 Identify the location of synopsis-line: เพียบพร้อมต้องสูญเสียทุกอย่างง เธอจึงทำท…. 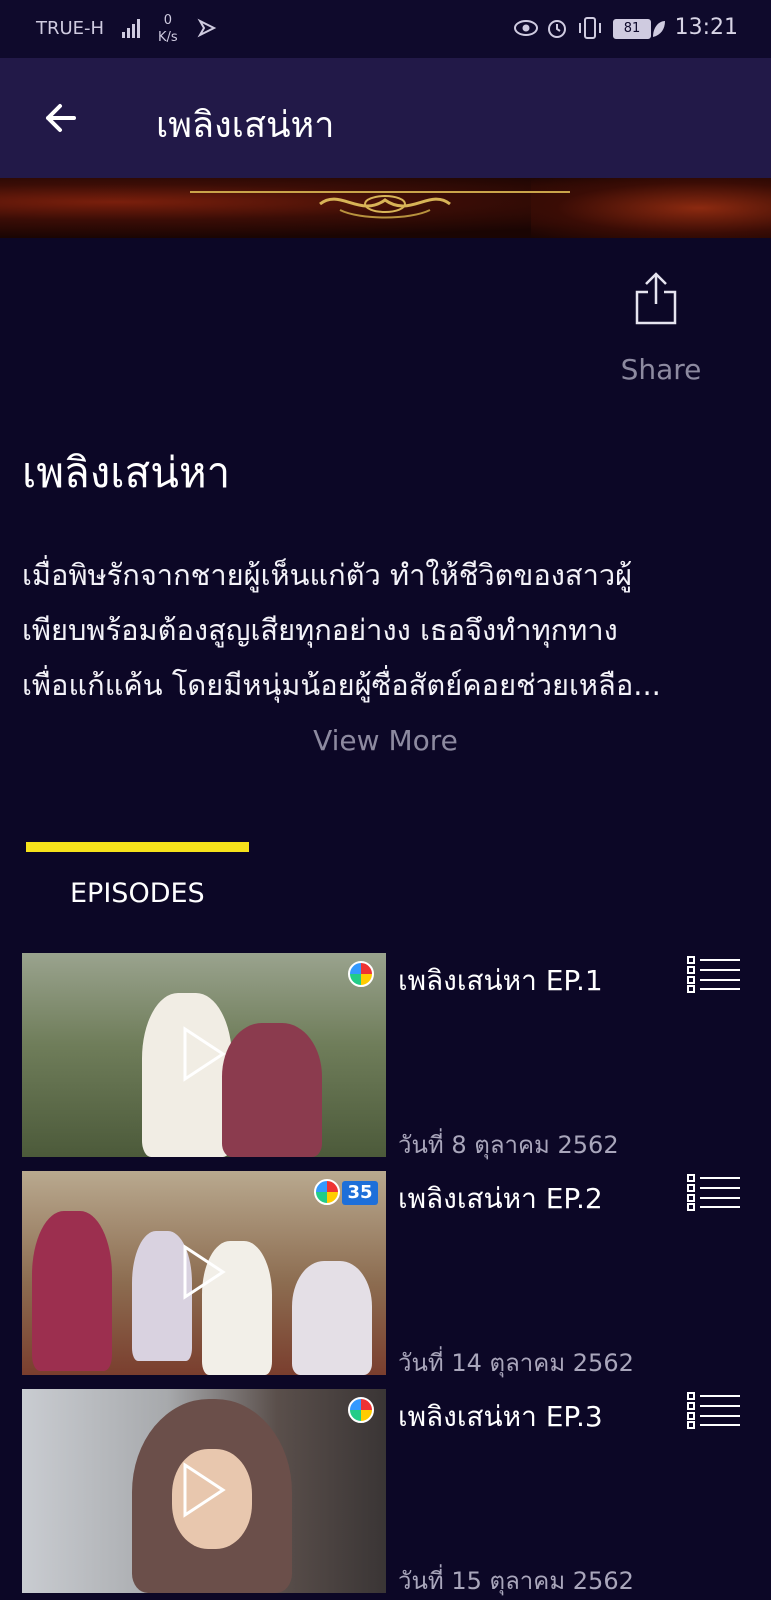
(320, 630).